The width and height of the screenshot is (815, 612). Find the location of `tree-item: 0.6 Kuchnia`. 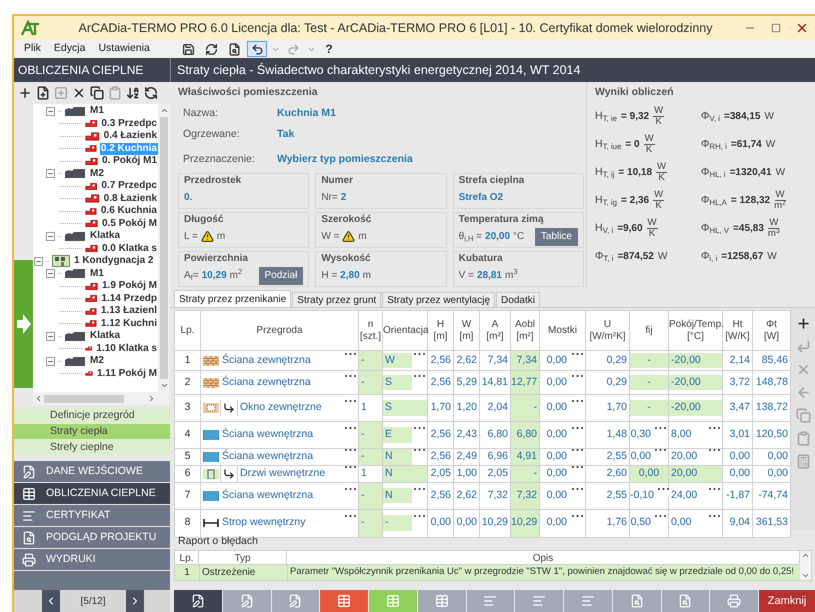

tree-item: 0.6 Kuchnia is located at coordinates (129, 211).